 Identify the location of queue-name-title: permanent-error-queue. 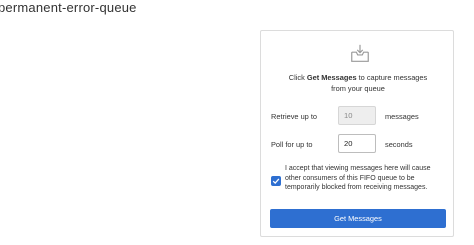
(68, 7).